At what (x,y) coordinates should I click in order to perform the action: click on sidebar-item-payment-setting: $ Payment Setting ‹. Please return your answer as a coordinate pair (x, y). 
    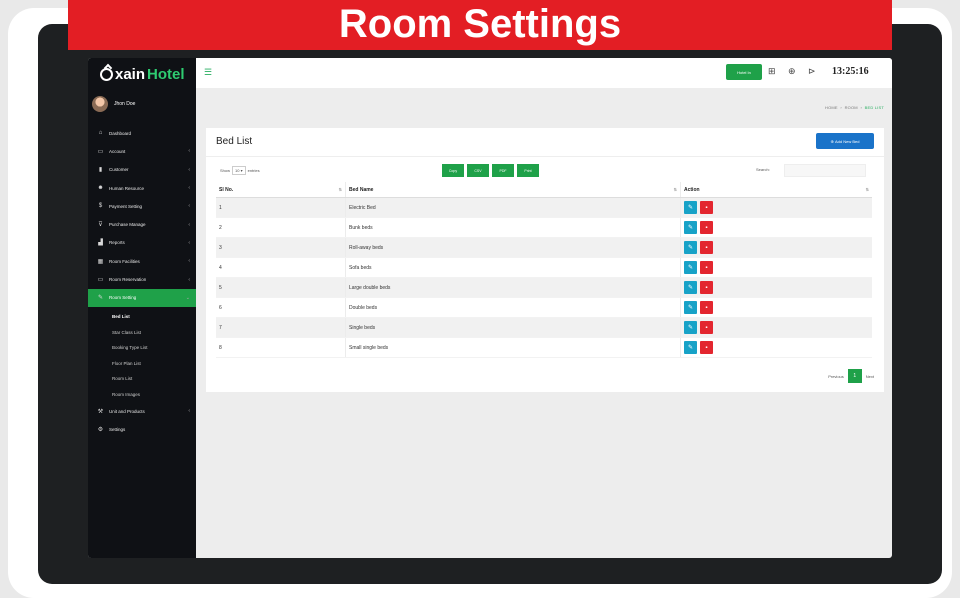
    Looking at the image, I should click on (142, 206).